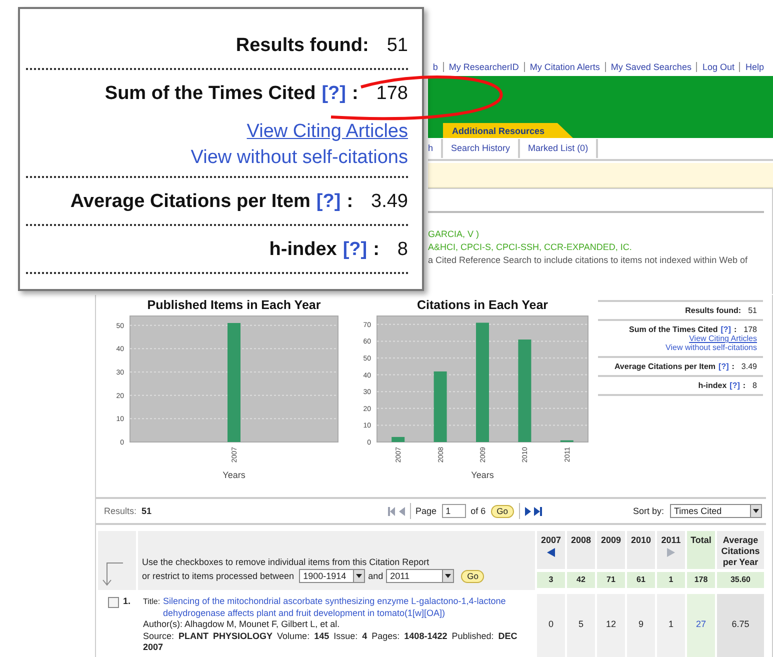 The height and width of the screenshot is (657, 773). What do you see at coordinates (508, 130) in the screenshot?
I see `resources-tab: Additional Resources` at bounding box center [508, 130].